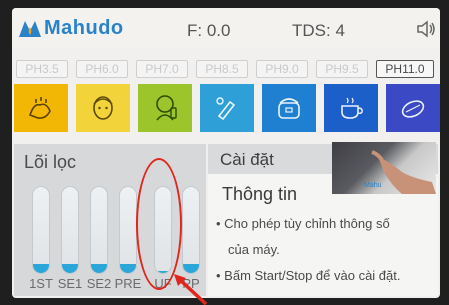  I want to click on tile-medicine, so click(227, 108).